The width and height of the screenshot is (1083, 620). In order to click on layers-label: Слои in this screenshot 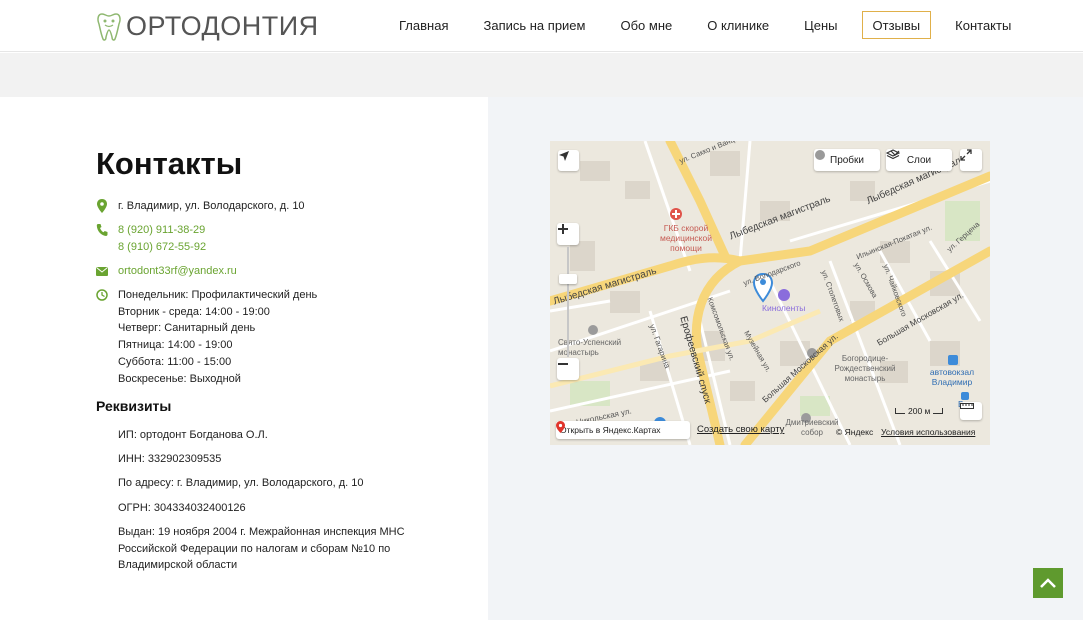, I will do `click(919, 160)`.